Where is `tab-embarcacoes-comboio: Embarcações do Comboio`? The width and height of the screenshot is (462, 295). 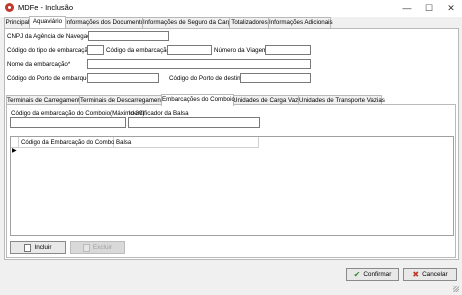
tab-embarcacoes-comboio: Embarcações do Comboio is located at coordinates (198, 100).